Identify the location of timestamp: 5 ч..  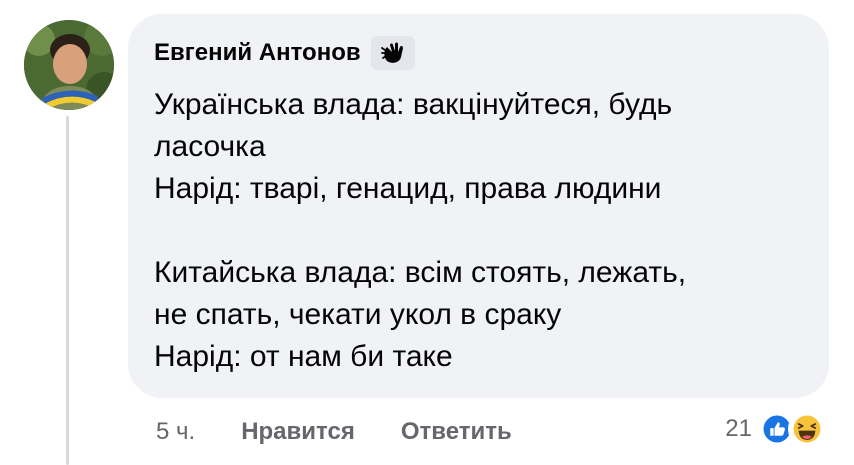
(175, 432).